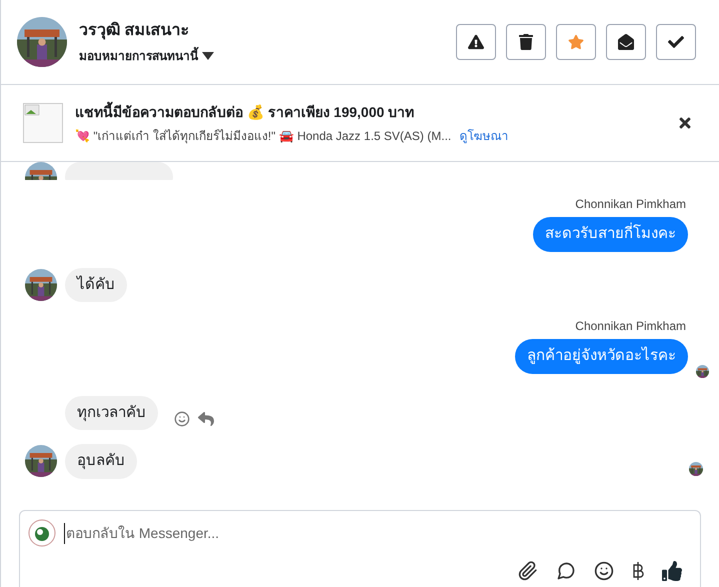 This screenshot has height=587, width=719. I want to click on trash-icon, so click(526, 42).